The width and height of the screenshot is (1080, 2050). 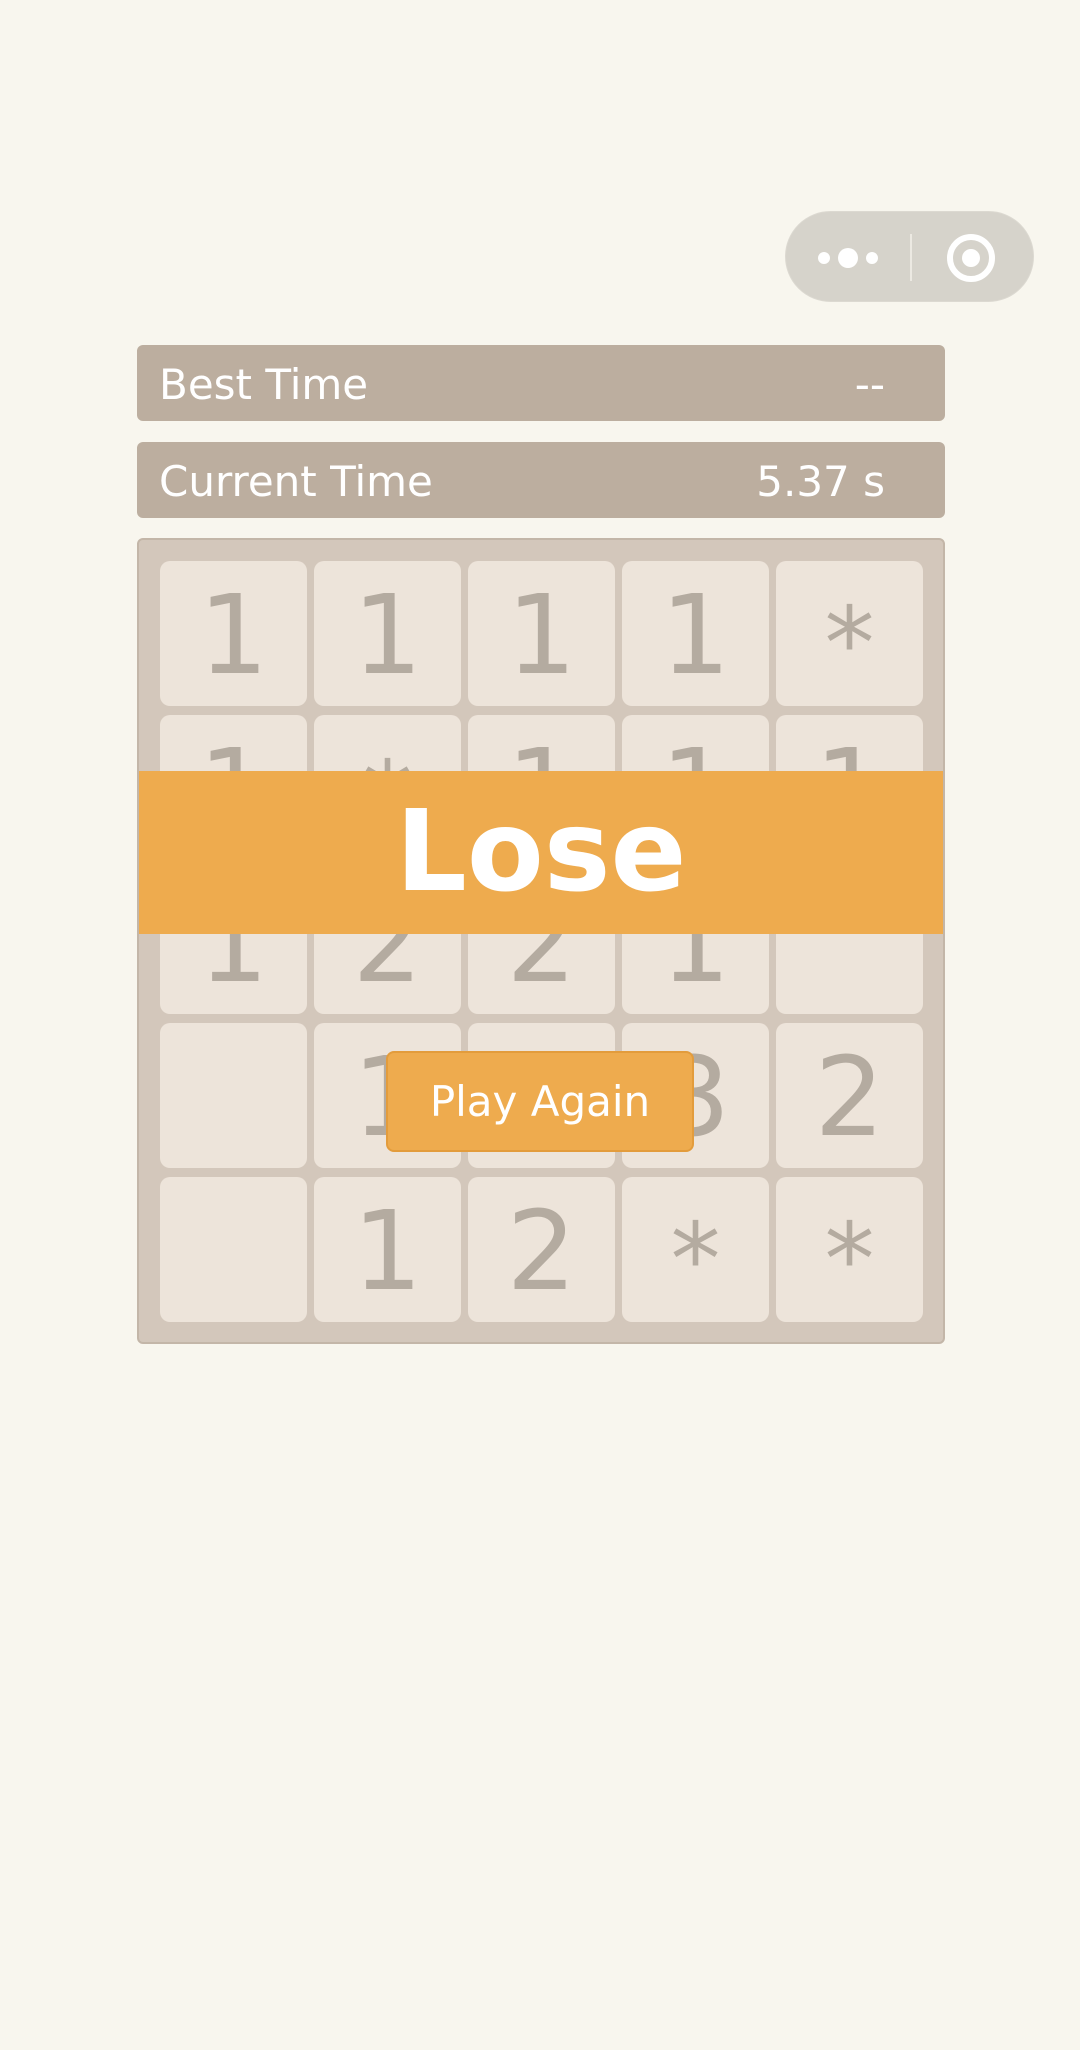 I want to click on more-dots-icon, so click(x=848, y=257).